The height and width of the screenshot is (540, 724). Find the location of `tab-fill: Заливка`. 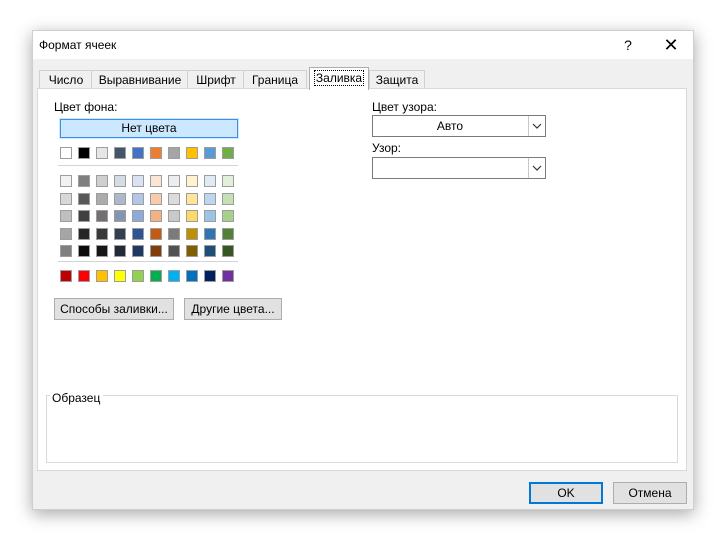

tab-fill: Заливка is located at coordinates (339, 78).